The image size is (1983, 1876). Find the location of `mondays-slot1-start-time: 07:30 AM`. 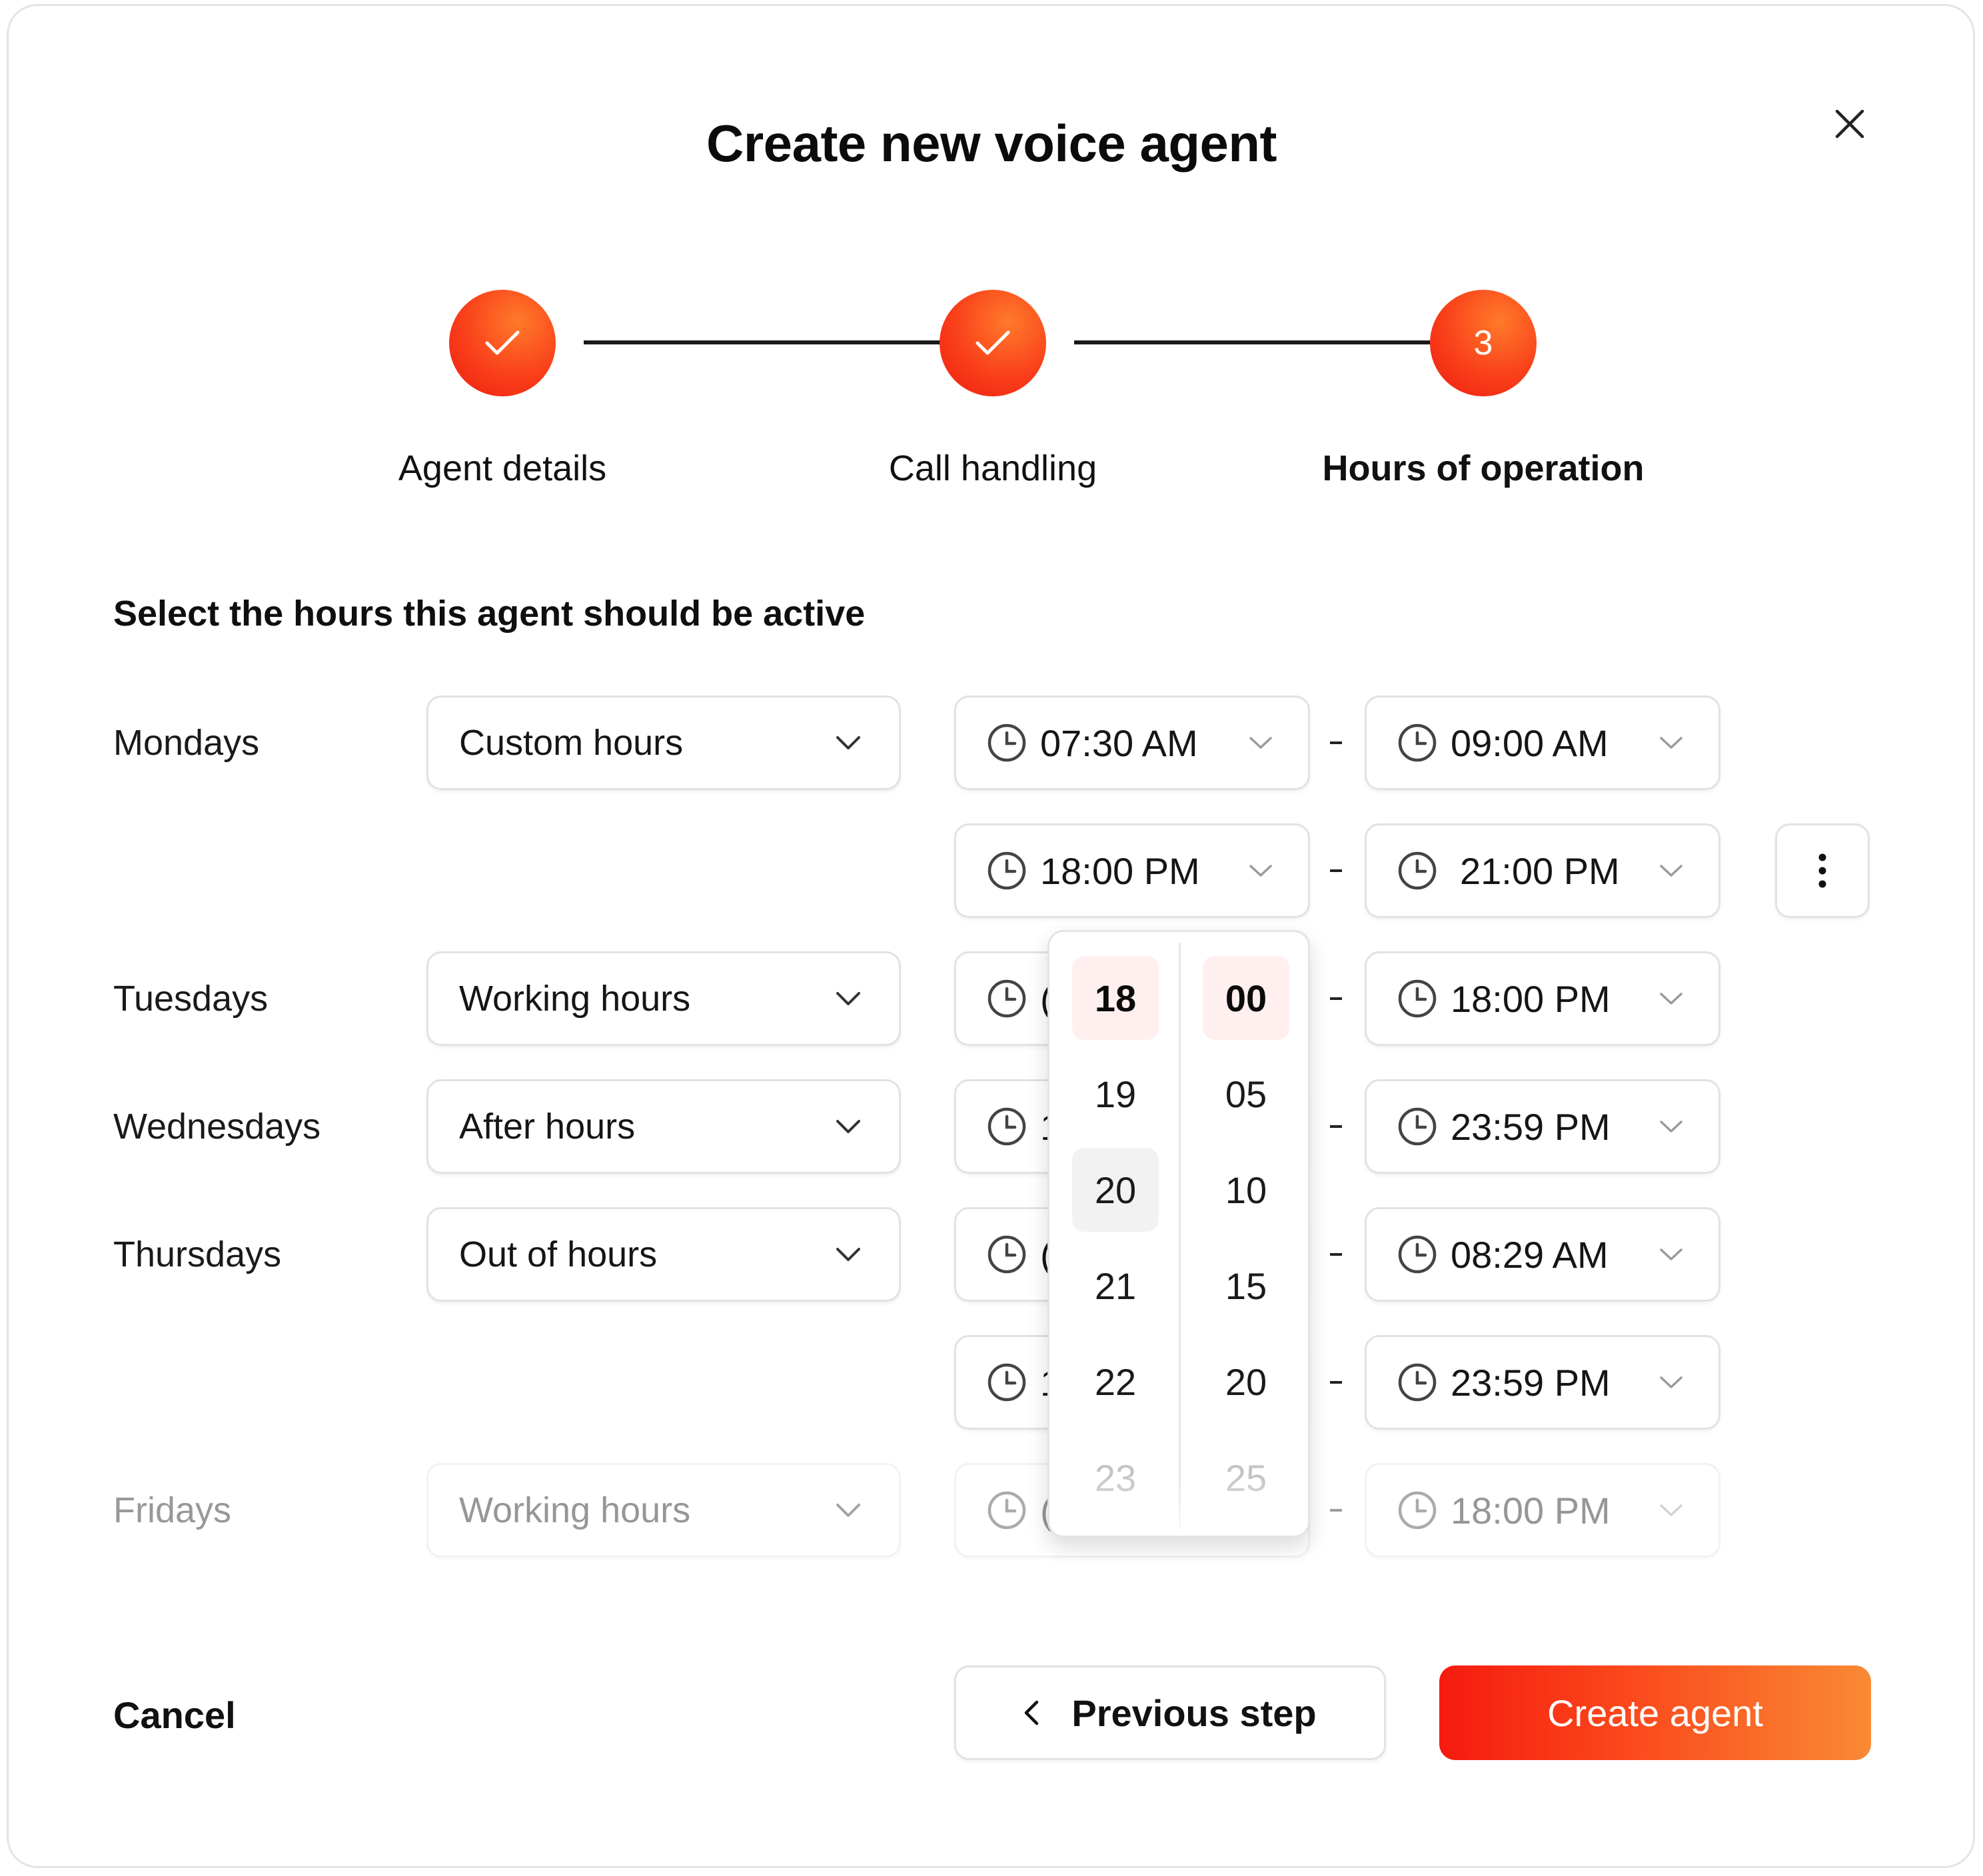

mondays-slot1-start-time: 07:30 AM is located at coordinates (1132, 743).